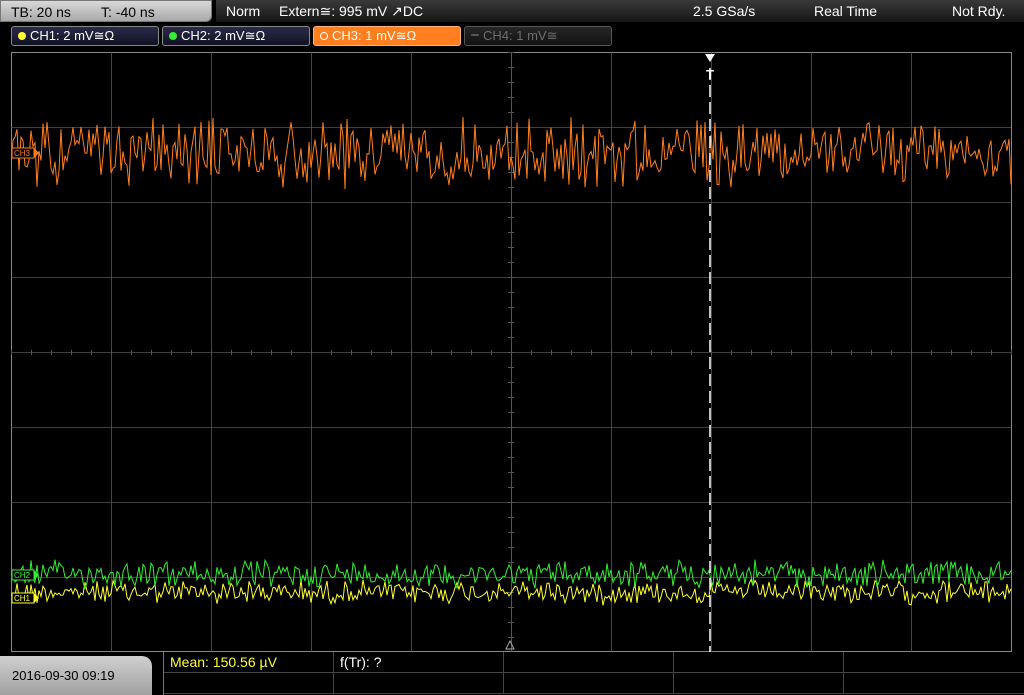 The image size is (1024, 695). I want to click on ch2-label: CH2: 2 mV≅Ω, so click(223, 35).